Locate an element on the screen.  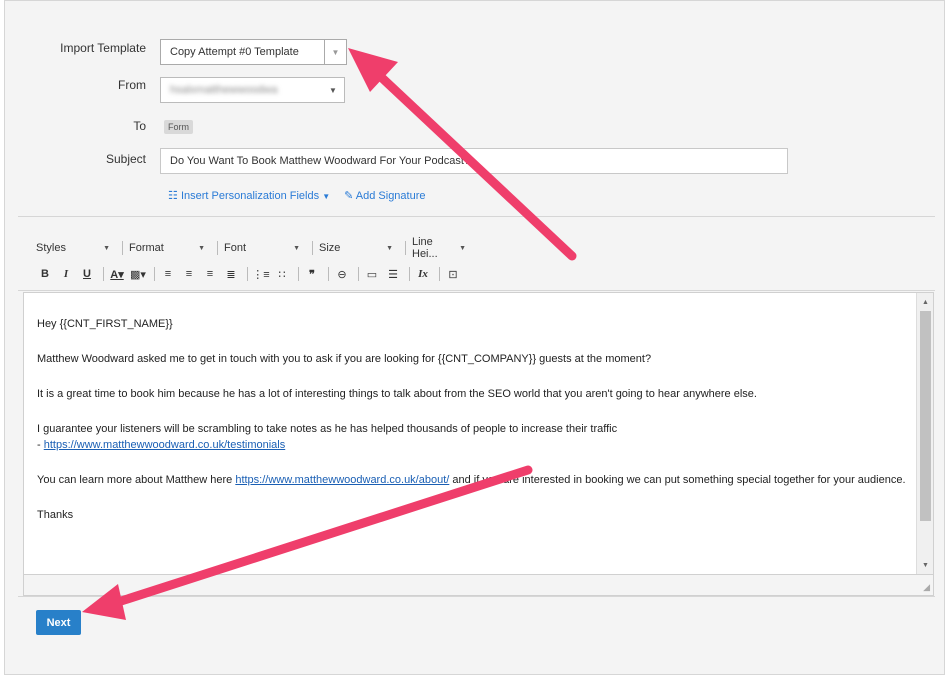
to-label: To is located at coordinates (139, 126).